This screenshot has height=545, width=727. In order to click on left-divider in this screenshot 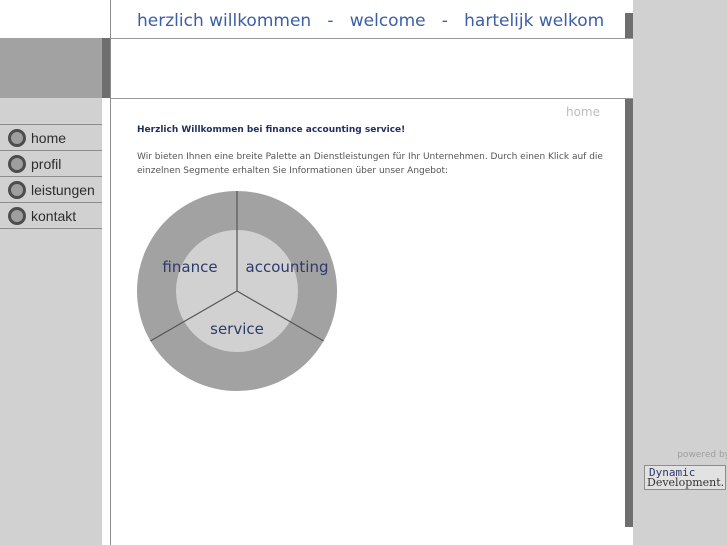, I will do `click(110, 272)`.